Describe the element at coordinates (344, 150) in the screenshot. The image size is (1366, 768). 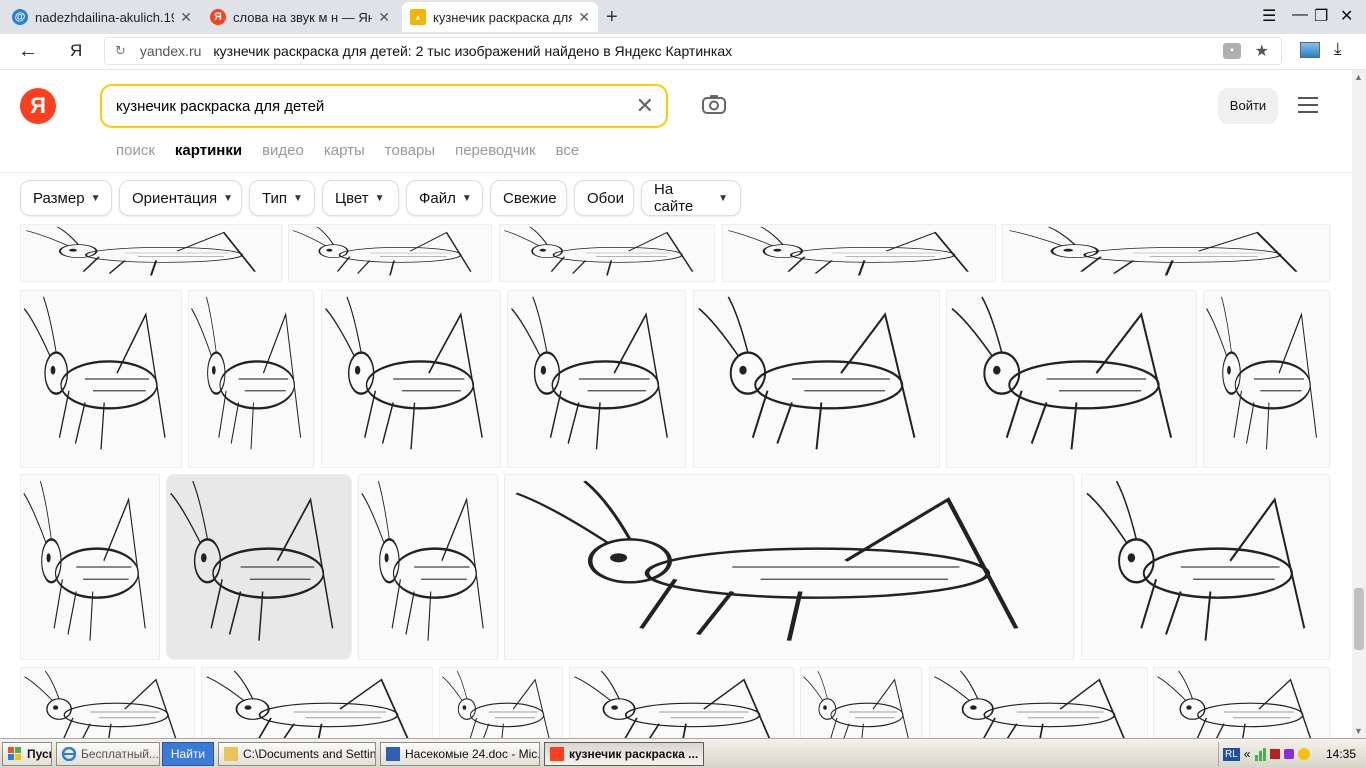
I see `service-tab-3: карты` at that location.